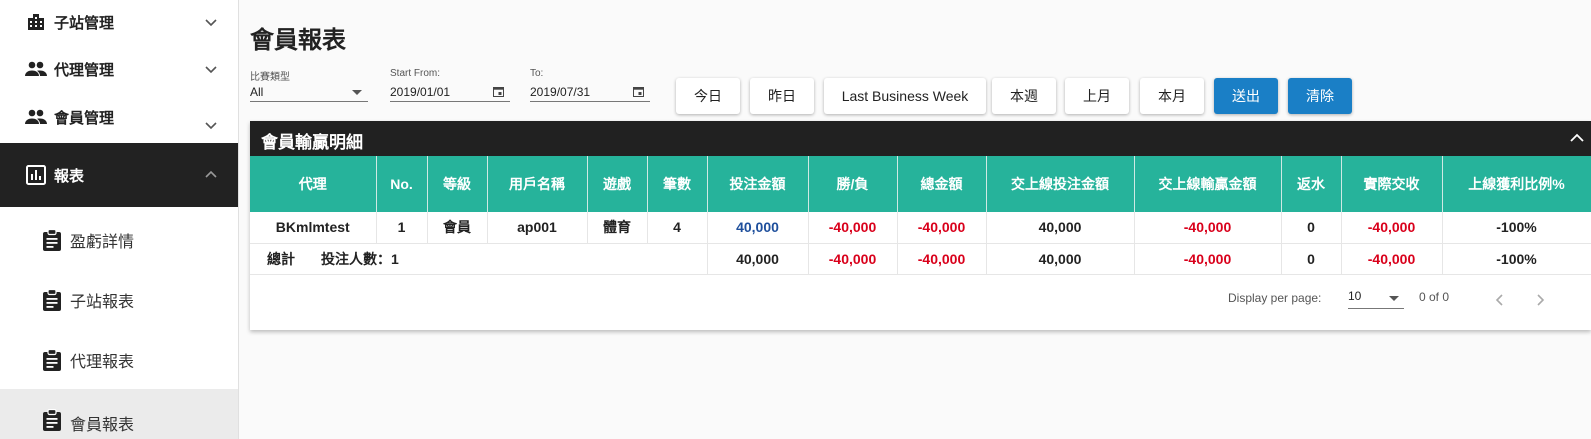 The height and width of the screenshot is (439, 1591). What do you see at coordinates (479, 259) in the screenshot?
I see `total-label-cell: 總計 投注人數：1` at bounding box center [479, 259].